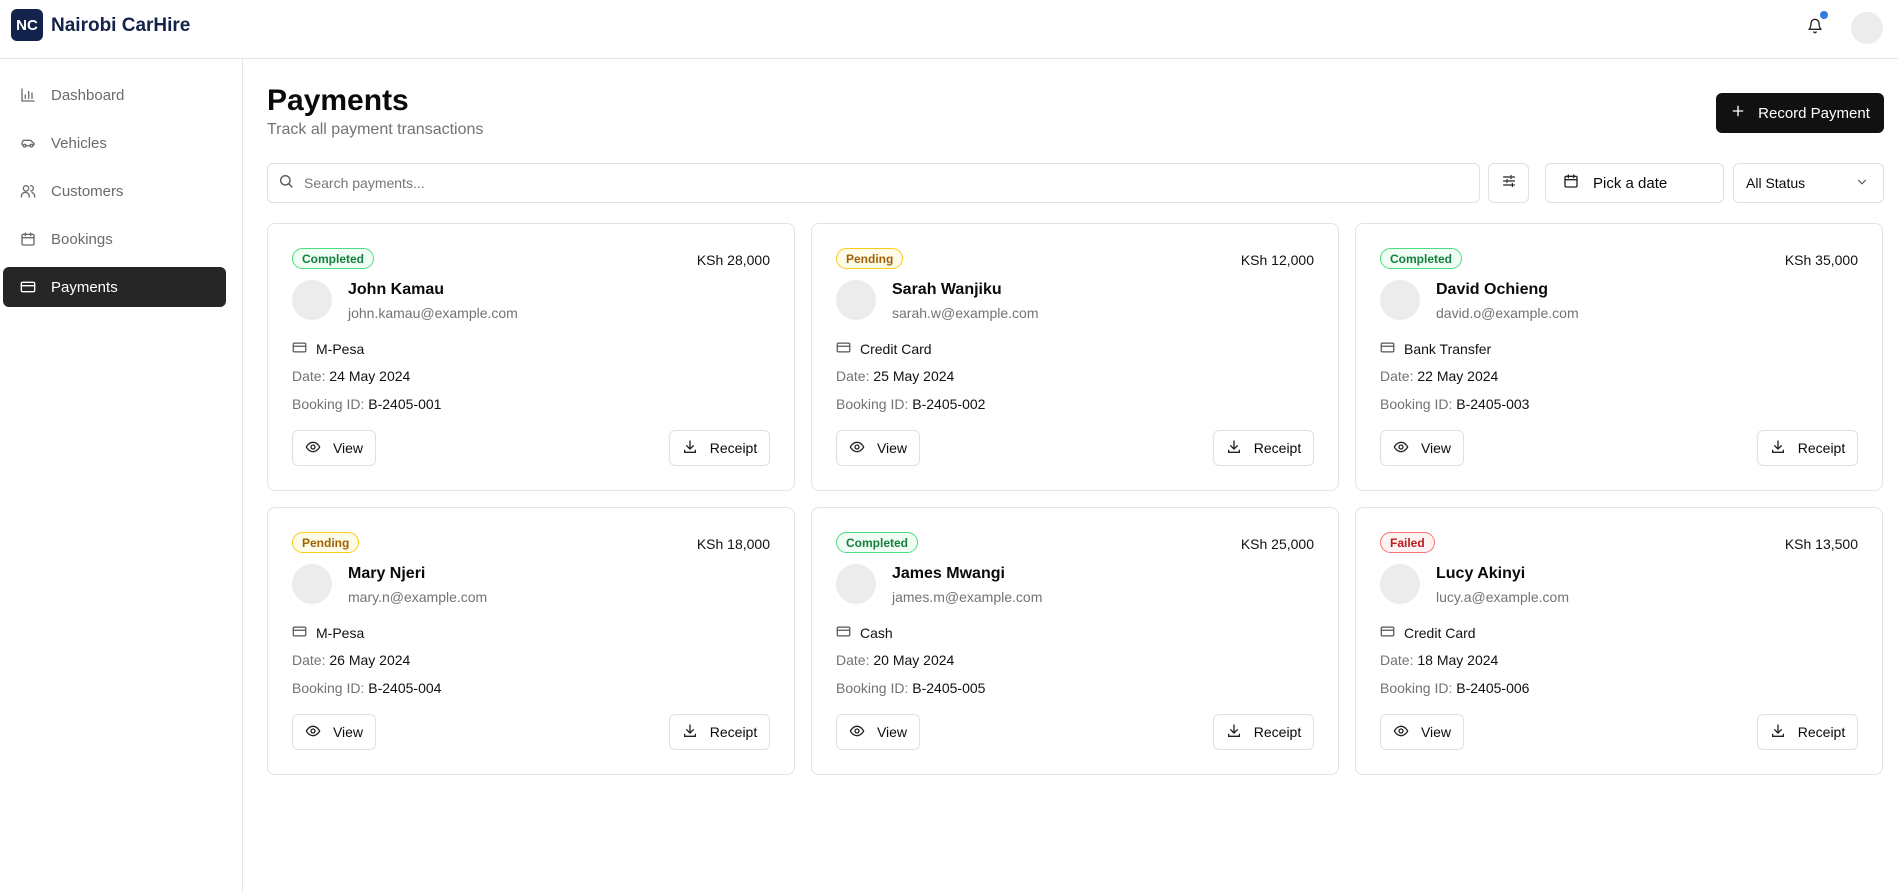 This screenshot has width=1898, height=892. What do you see at coordinates (1492, 289) in the screenshot?
I see `customer-name: David Ochieng` at bounding box center [1492, 289].